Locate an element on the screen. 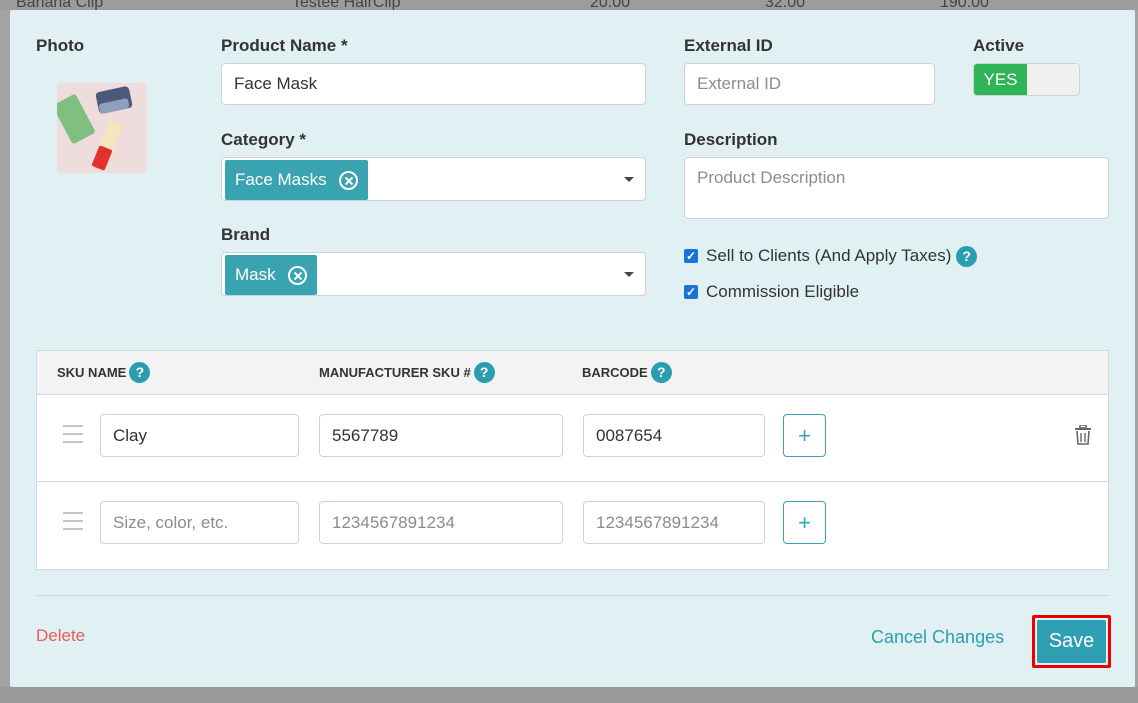  photo-label: Photo is located at coordinates (60, 45).